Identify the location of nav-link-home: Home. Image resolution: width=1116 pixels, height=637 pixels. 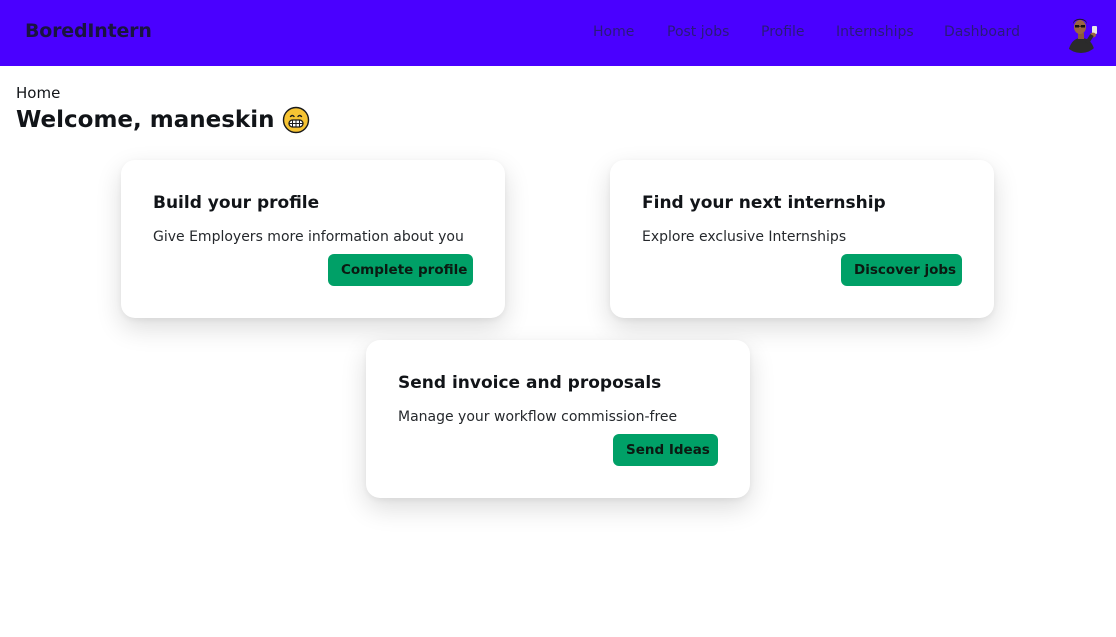
(613, 32).